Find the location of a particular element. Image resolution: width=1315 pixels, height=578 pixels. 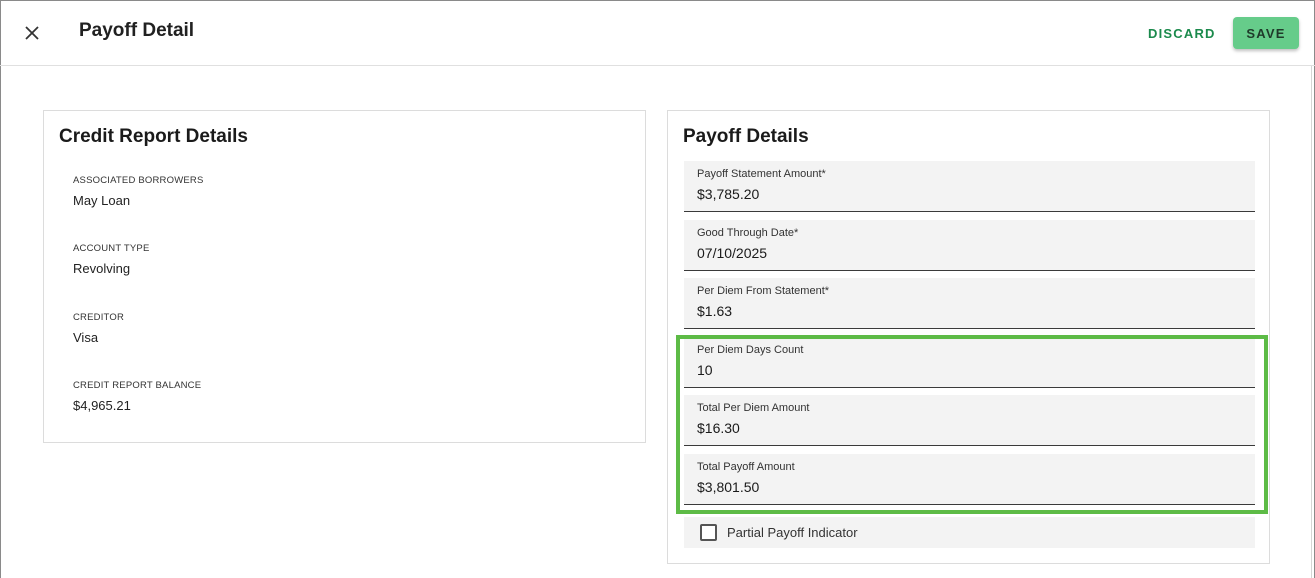

total-per-diem-amount-field: Total Per Diem Amount $16.30 is located at coordinates (969, 420).